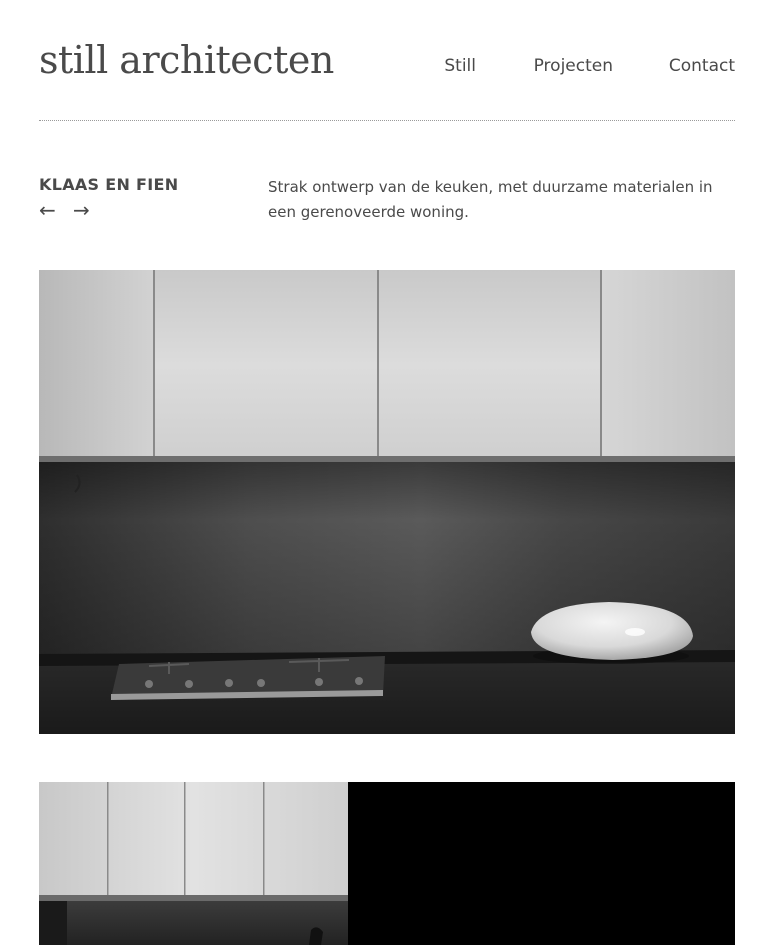  I want to click on project-title: KLAAS EN FIEN, so click(109, 184).